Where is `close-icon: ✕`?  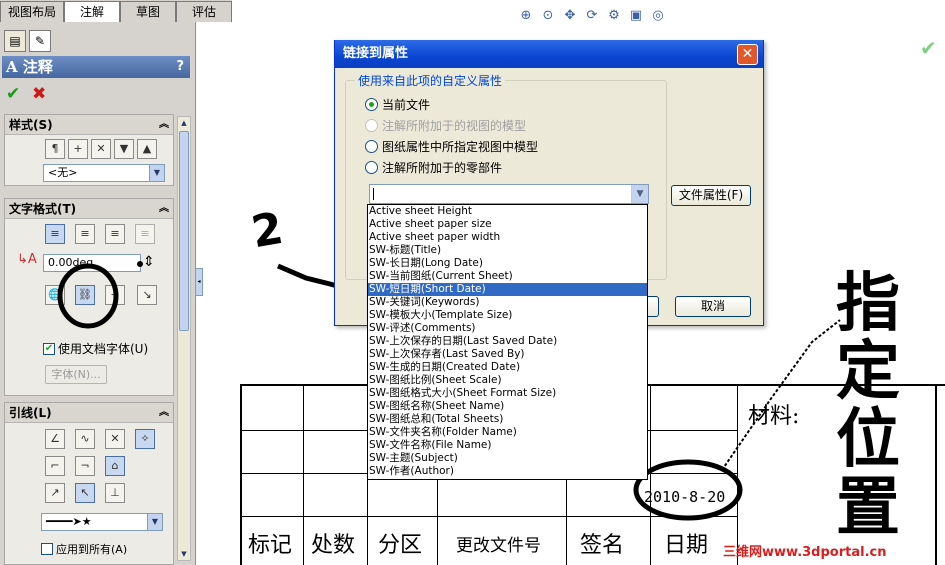 close-icon: ✕ is located at coordinates (747, 54).